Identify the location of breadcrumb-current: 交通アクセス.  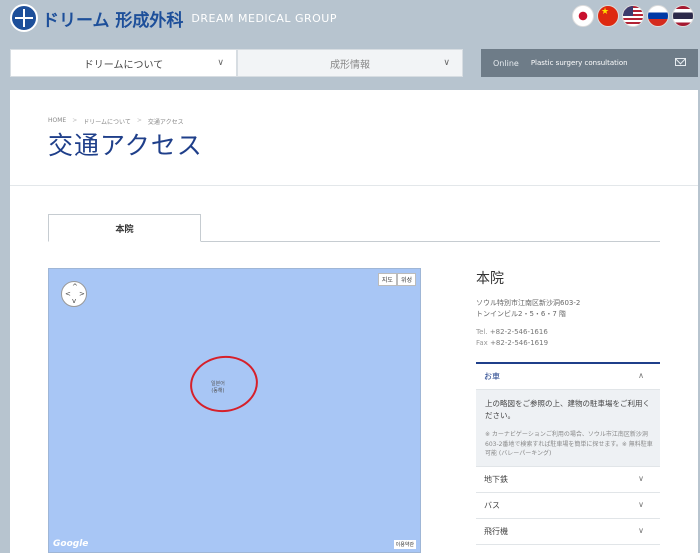
(165, 122).